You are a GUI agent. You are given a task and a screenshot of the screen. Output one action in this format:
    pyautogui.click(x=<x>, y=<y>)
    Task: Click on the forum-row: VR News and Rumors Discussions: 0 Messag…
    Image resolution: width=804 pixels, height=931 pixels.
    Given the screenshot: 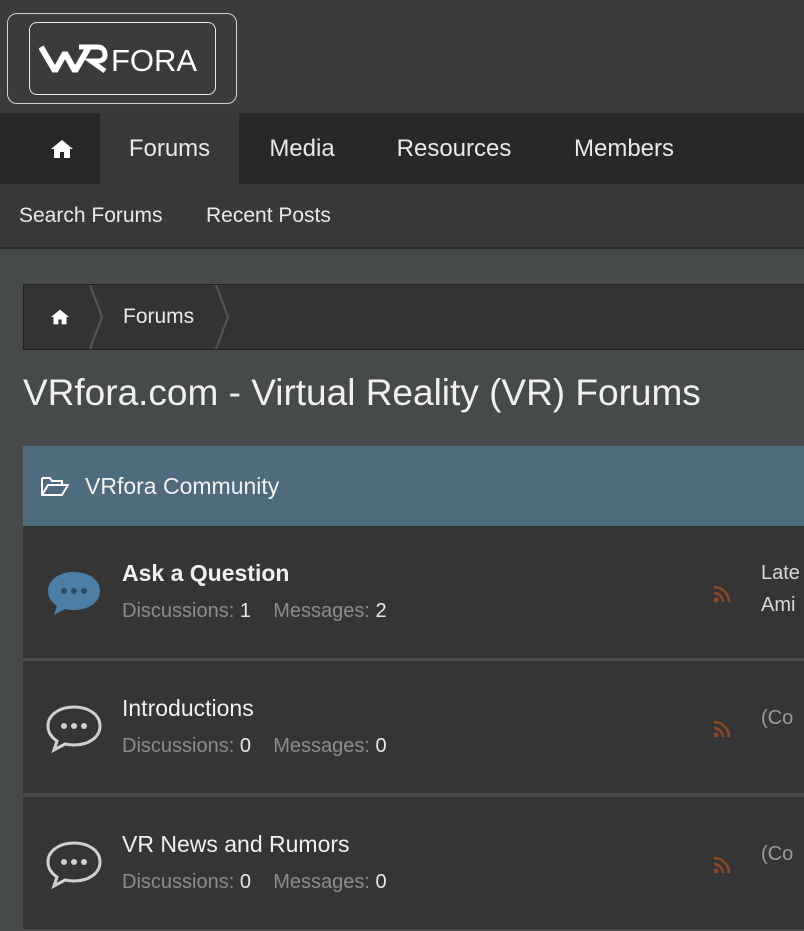 What is the action you would take?
    pyautogui.click(x=413, y=864)
    